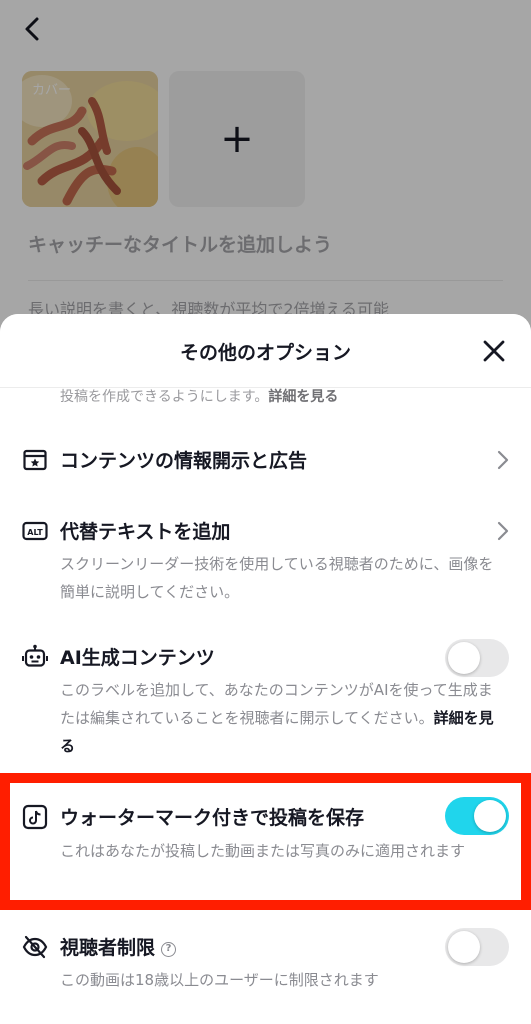  What do you see at coordinates (137, 658) in the screenshot?
I see `option-title-ai-content: AI生成コンテンツ` at bounding box center [137, 658].